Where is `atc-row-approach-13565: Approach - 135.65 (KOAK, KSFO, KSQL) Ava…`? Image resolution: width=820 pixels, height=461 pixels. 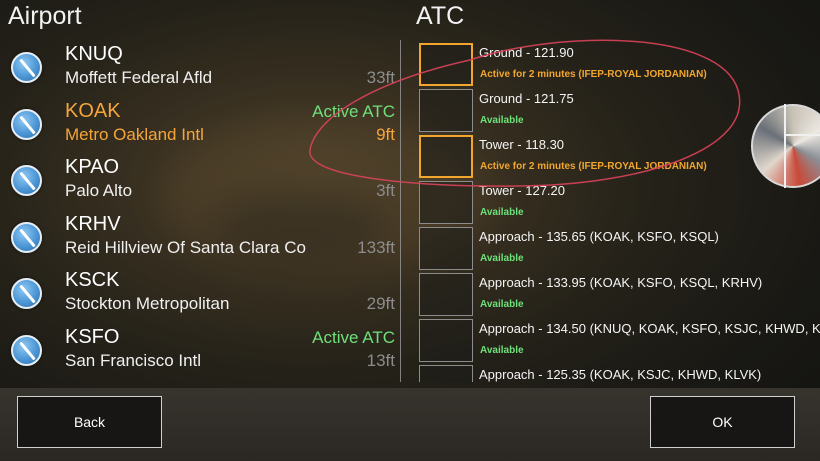
atc-row-approach-13565: Approach - 135.65 (KOAK, KSFO, KSQL) Ava… is located at coordinates (619, 247).